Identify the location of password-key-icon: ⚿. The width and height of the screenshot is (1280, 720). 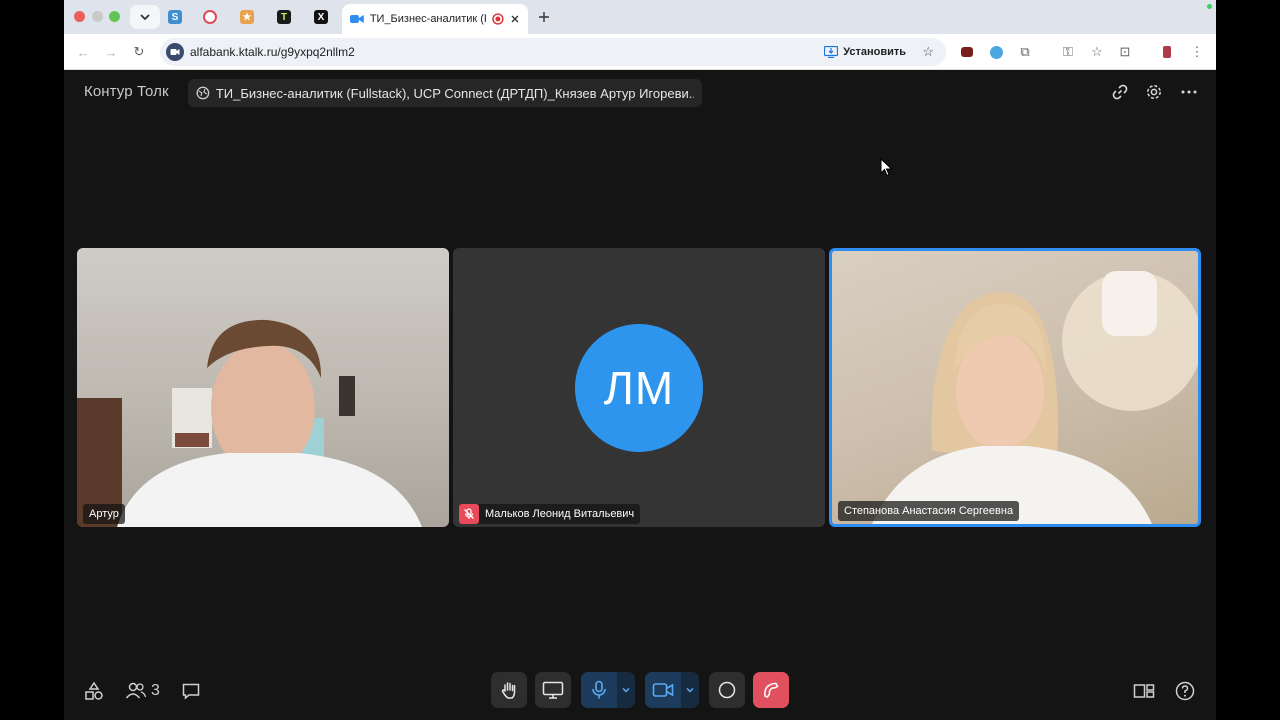
(1068, 52).